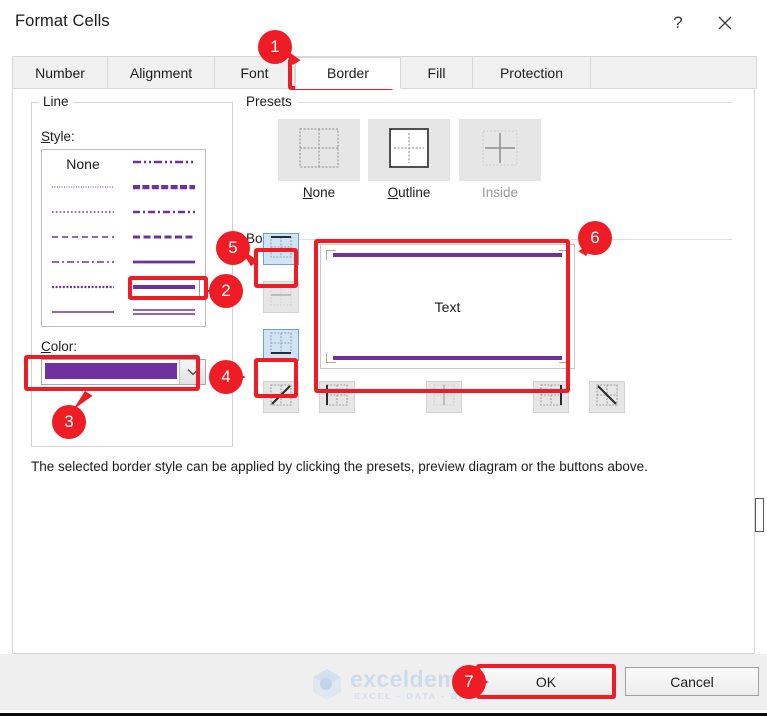  I want to click on preset-outline-button, so click(409, 150).